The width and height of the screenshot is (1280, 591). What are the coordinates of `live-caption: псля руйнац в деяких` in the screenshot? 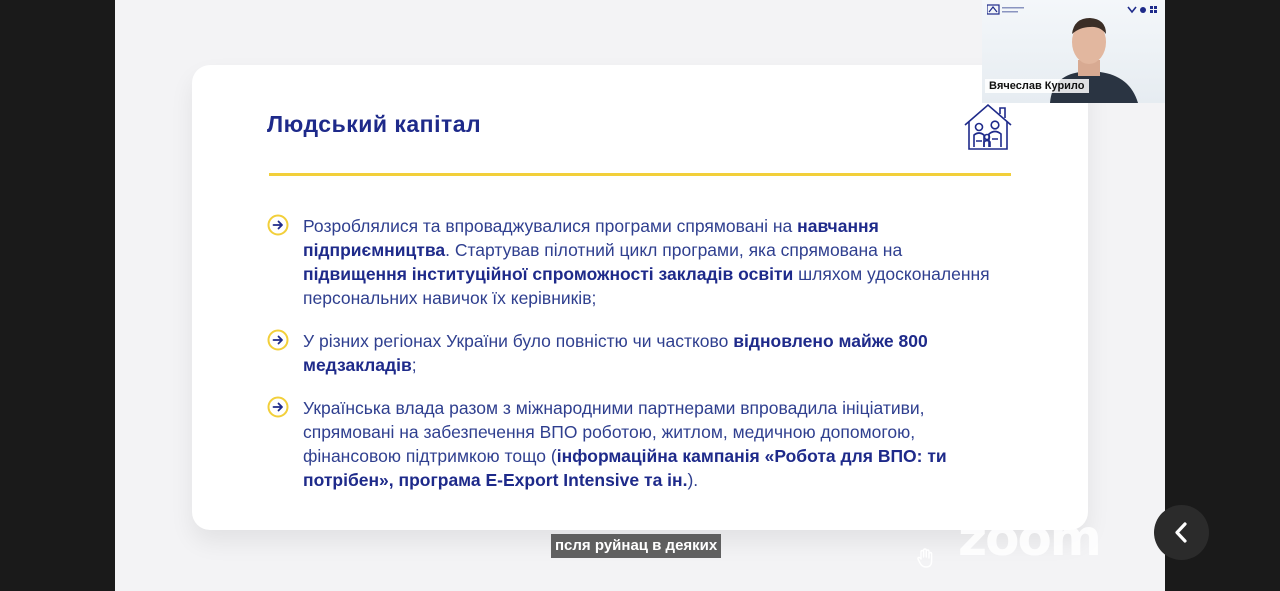 It's located at (636, 546).